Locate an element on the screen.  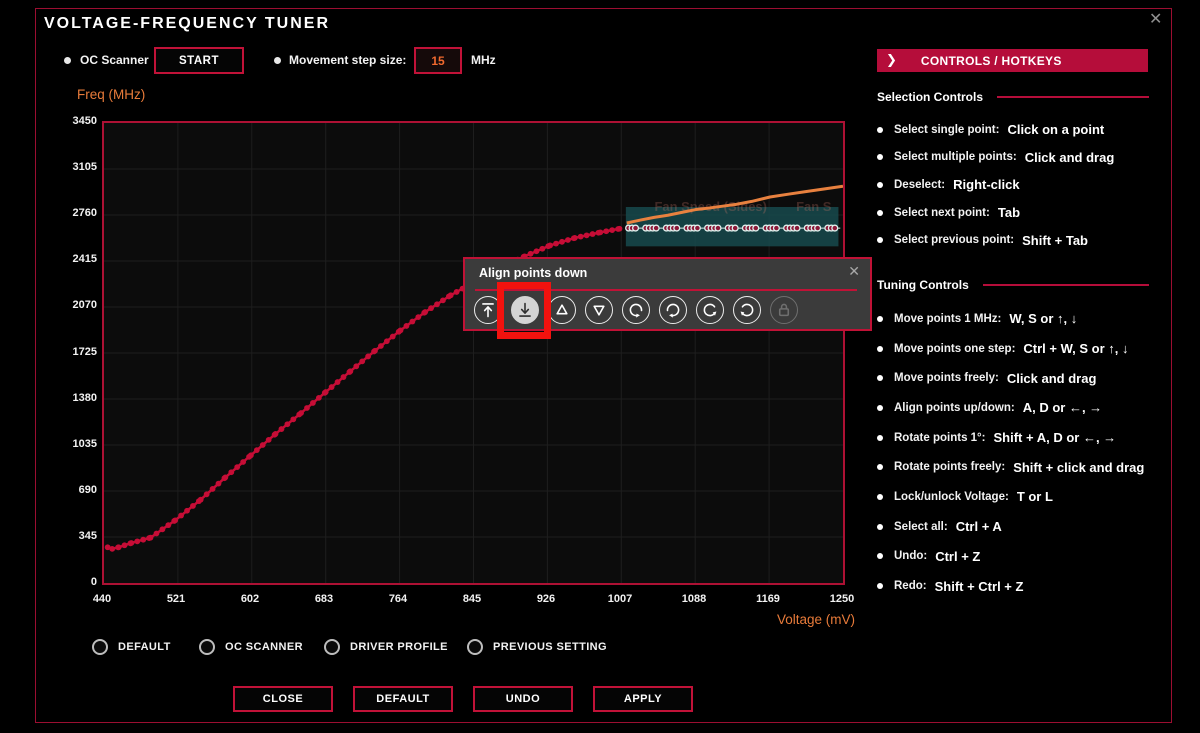
hotkey-label: Undo: is located at coordinates (911, 556).